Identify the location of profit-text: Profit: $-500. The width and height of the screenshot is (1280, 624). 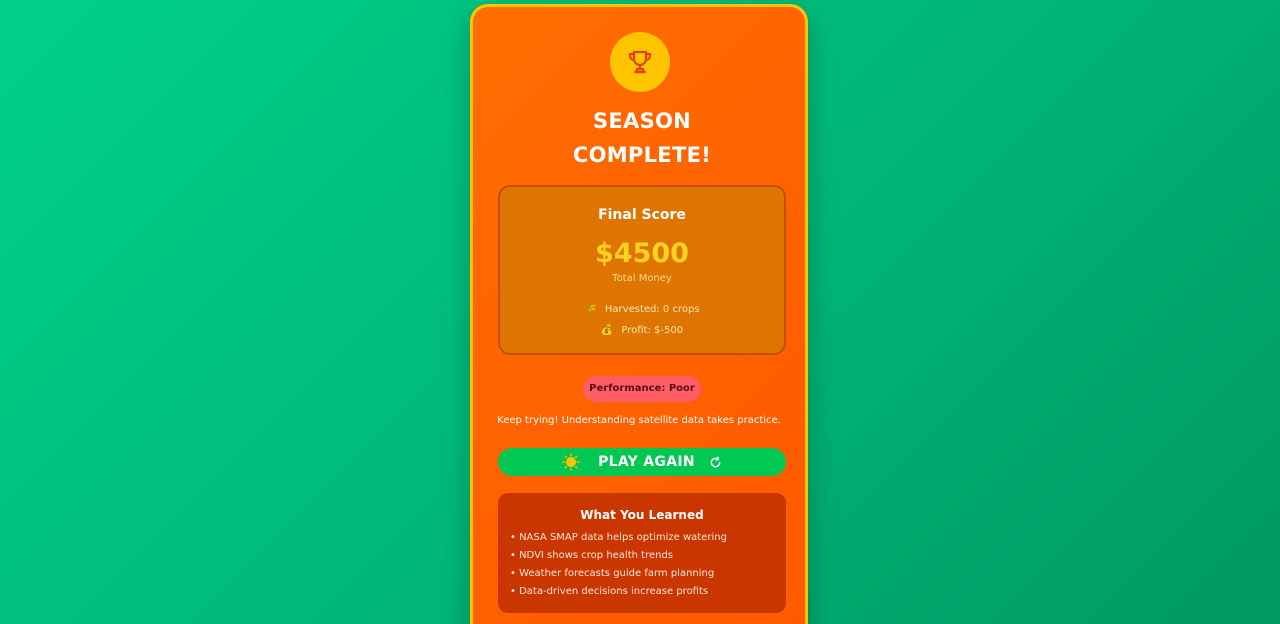
(652, 330).